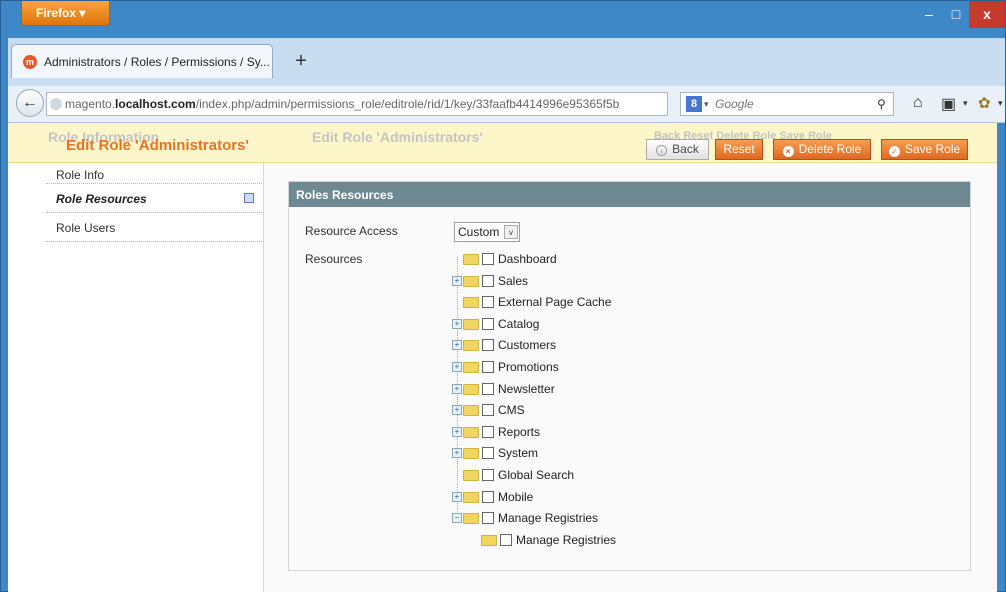 The width and height of the screenshot is (1006, 592). I want to click on sidebar-item-role-users: Role Users, so click(154, 227).